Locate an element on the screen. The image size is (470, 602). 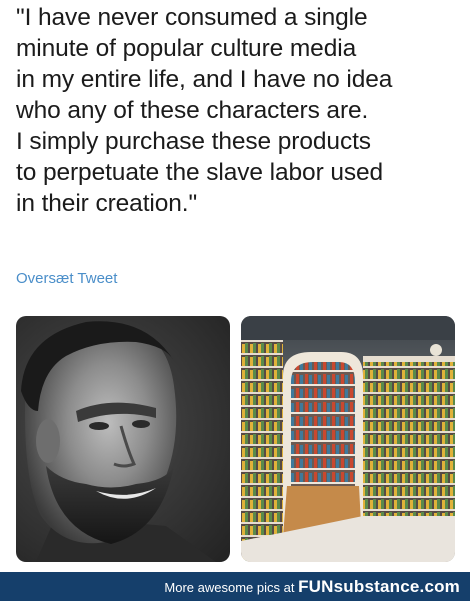
tweet-text-line: in their creation." is located at coordinates (107, 203).